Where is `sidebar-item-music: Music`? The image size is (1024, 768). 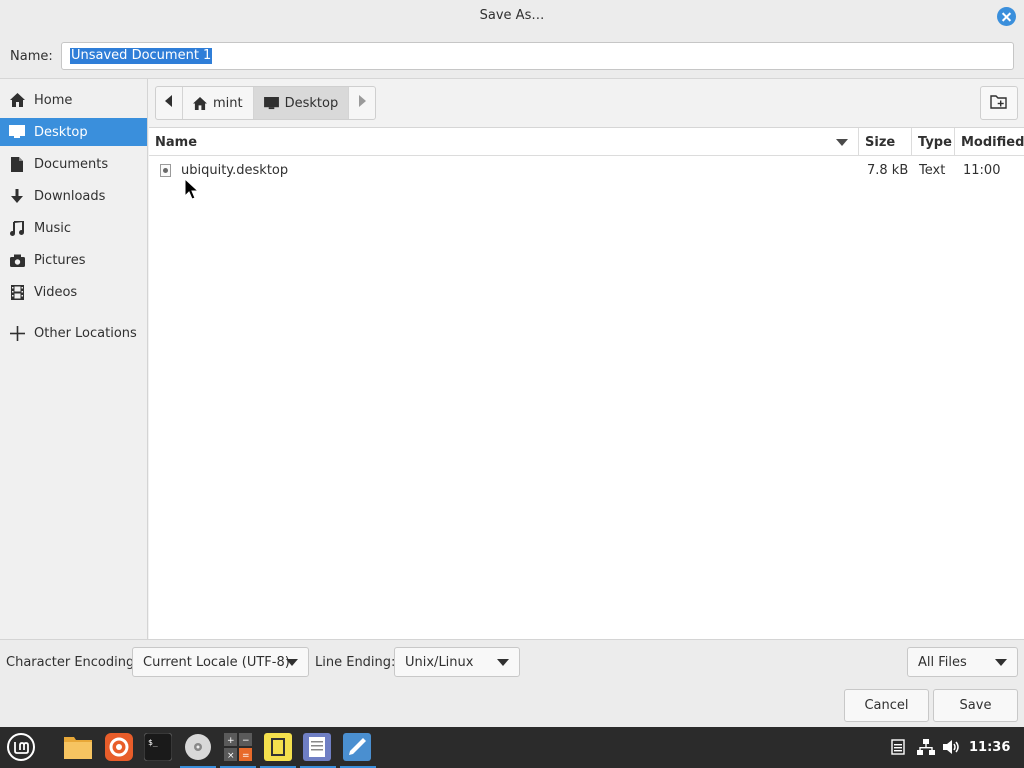 sidebar-item-music: Music is located at coordinates (73, 228).